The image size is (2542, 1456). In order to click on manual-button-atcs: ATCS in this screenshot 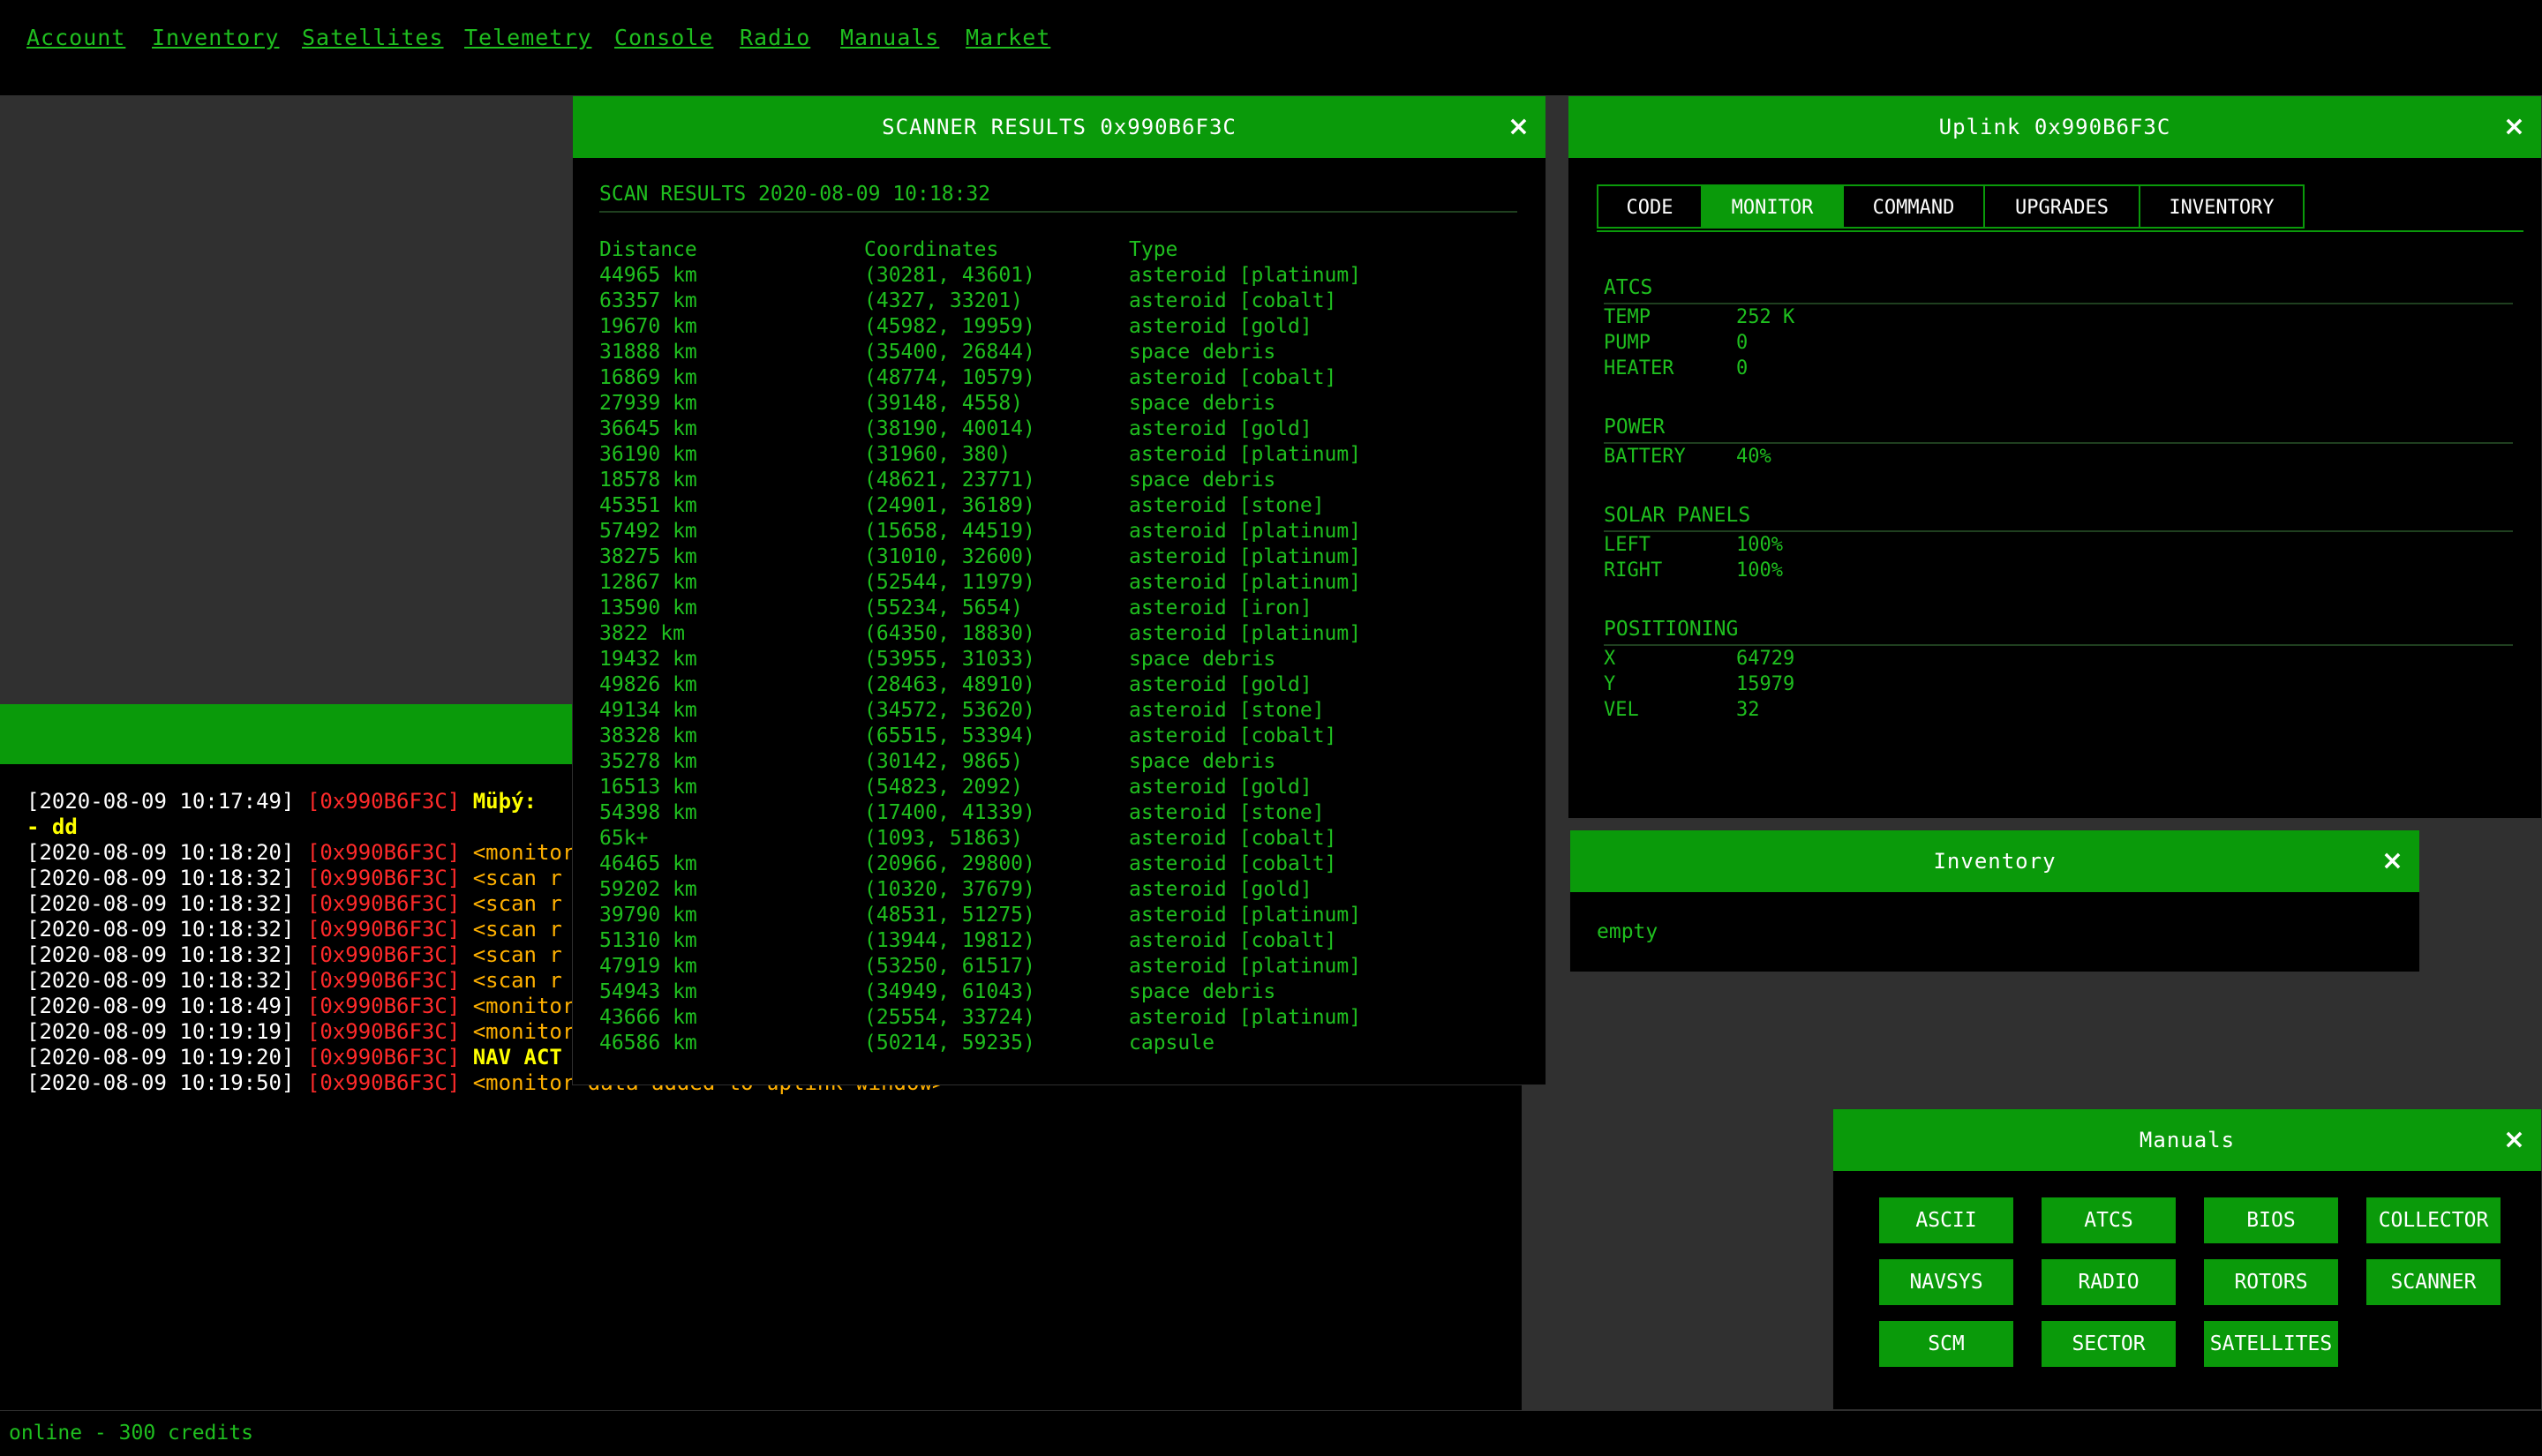, I will do `click(2109, 1220)`.